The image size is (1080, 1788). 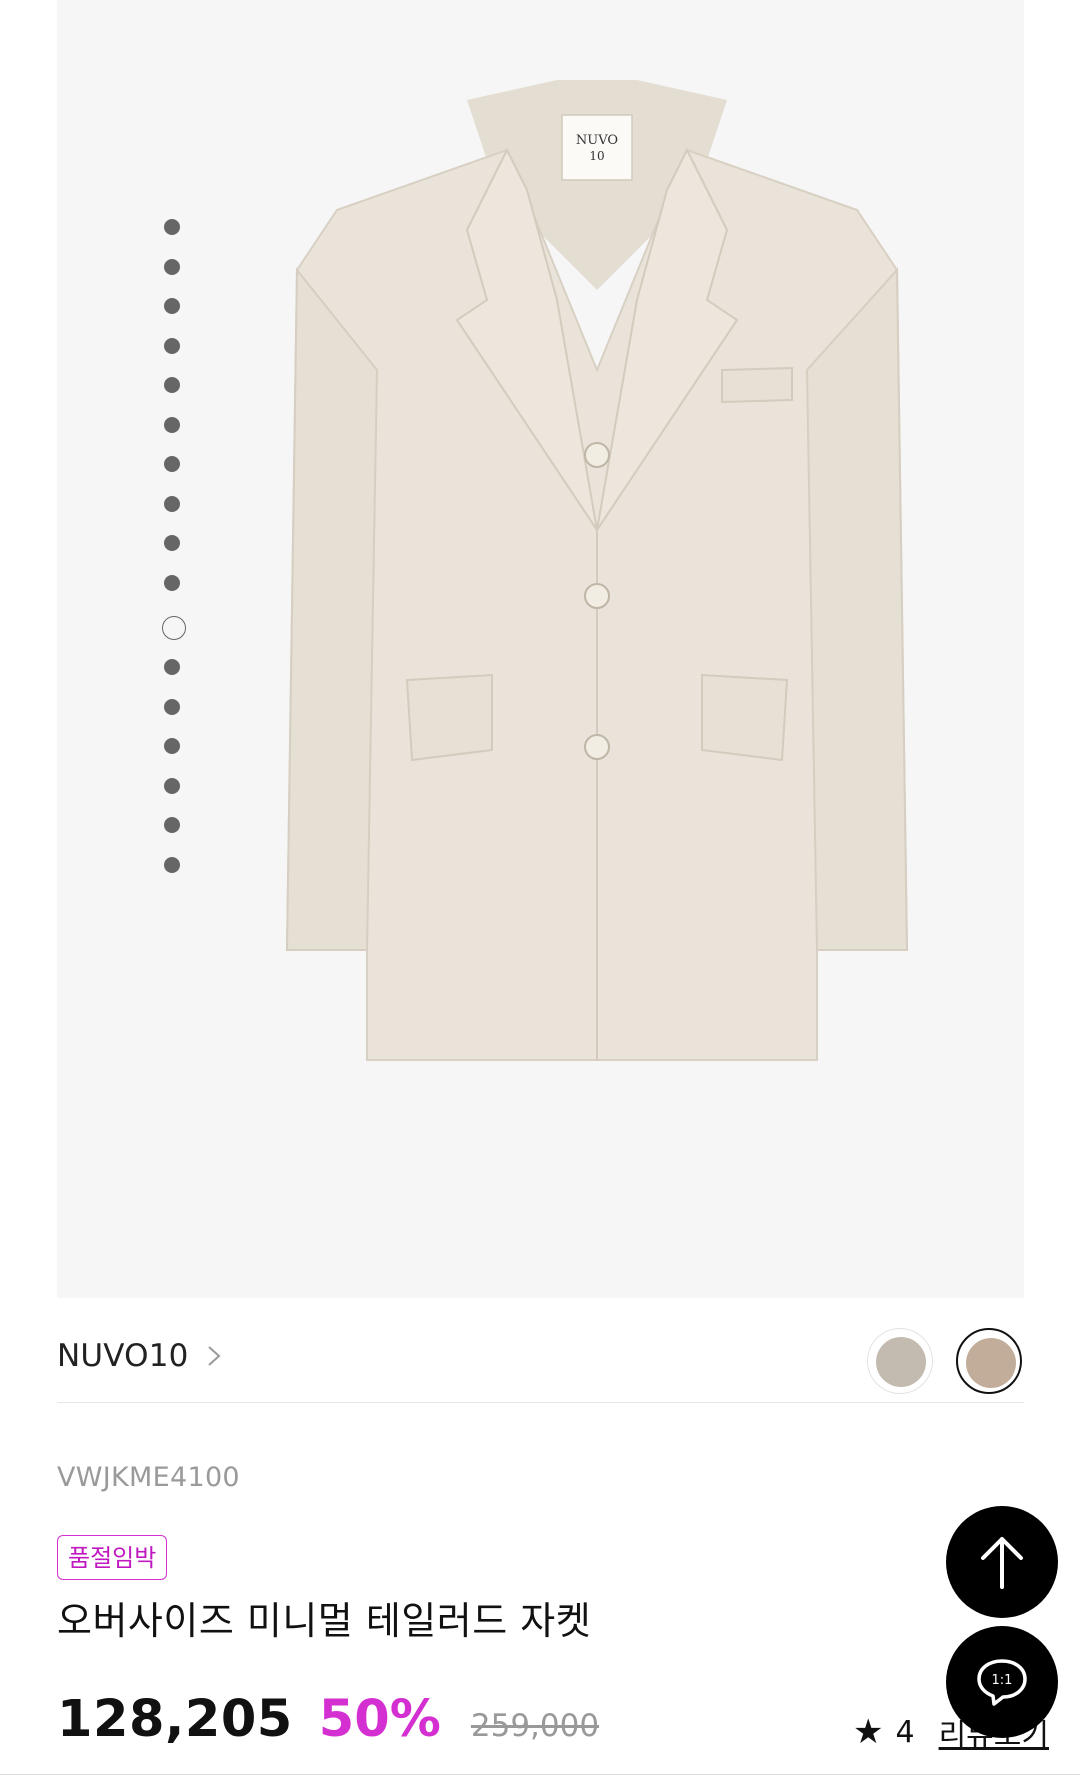 I want to click on brand-link: NUVO10, so click(x=139, y=1356).